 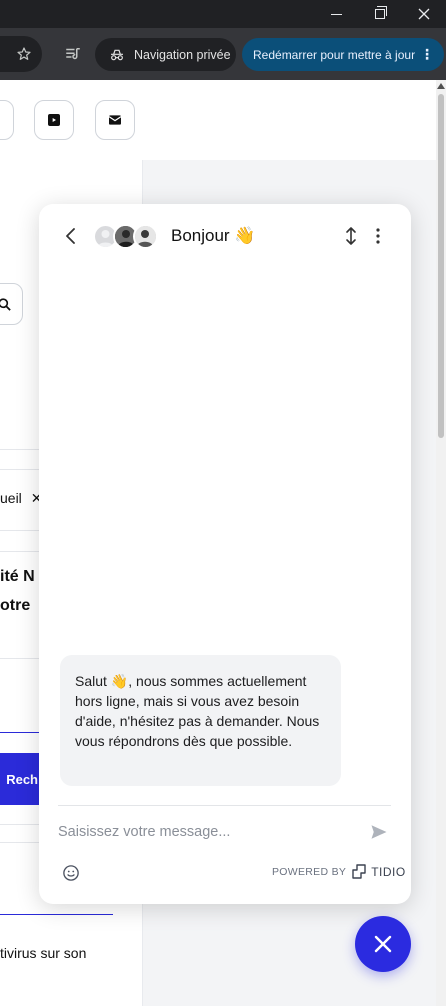 What do you see at coordinates (200, 235) in the screenshot?
I see `chat-title-text: Bonjour` at bounding box center [200, 235].